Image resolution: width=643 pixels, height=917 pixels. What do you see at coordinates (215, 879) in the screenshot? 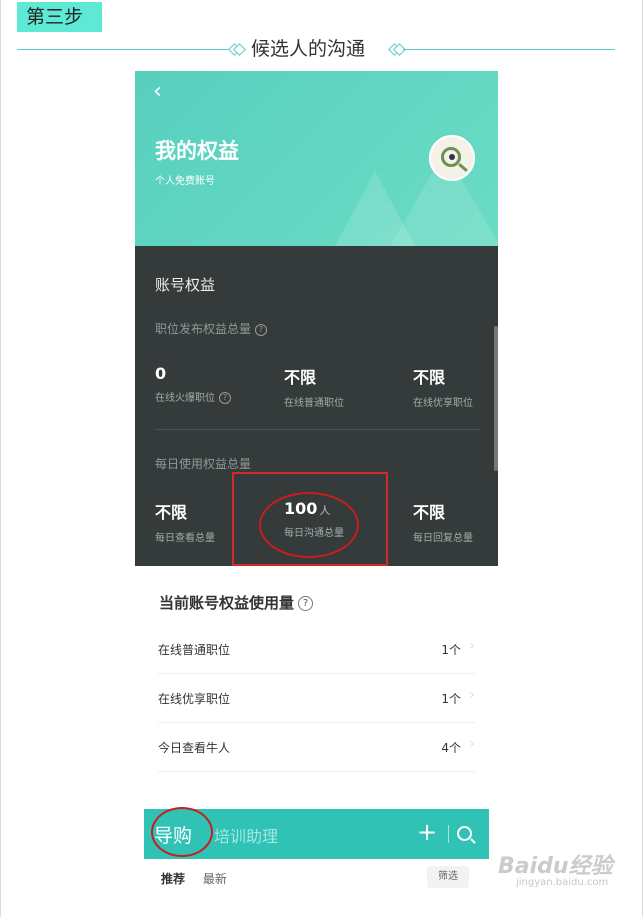
I see `tab-latest: 最新` at bounding box center [215, 879].